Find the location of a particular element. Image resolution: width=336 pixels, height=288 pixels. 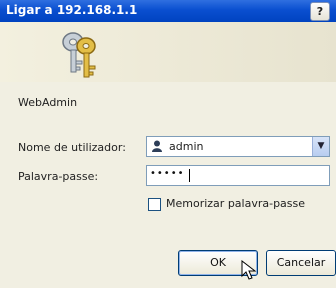

user-icon is located at coordinates (157, 146).